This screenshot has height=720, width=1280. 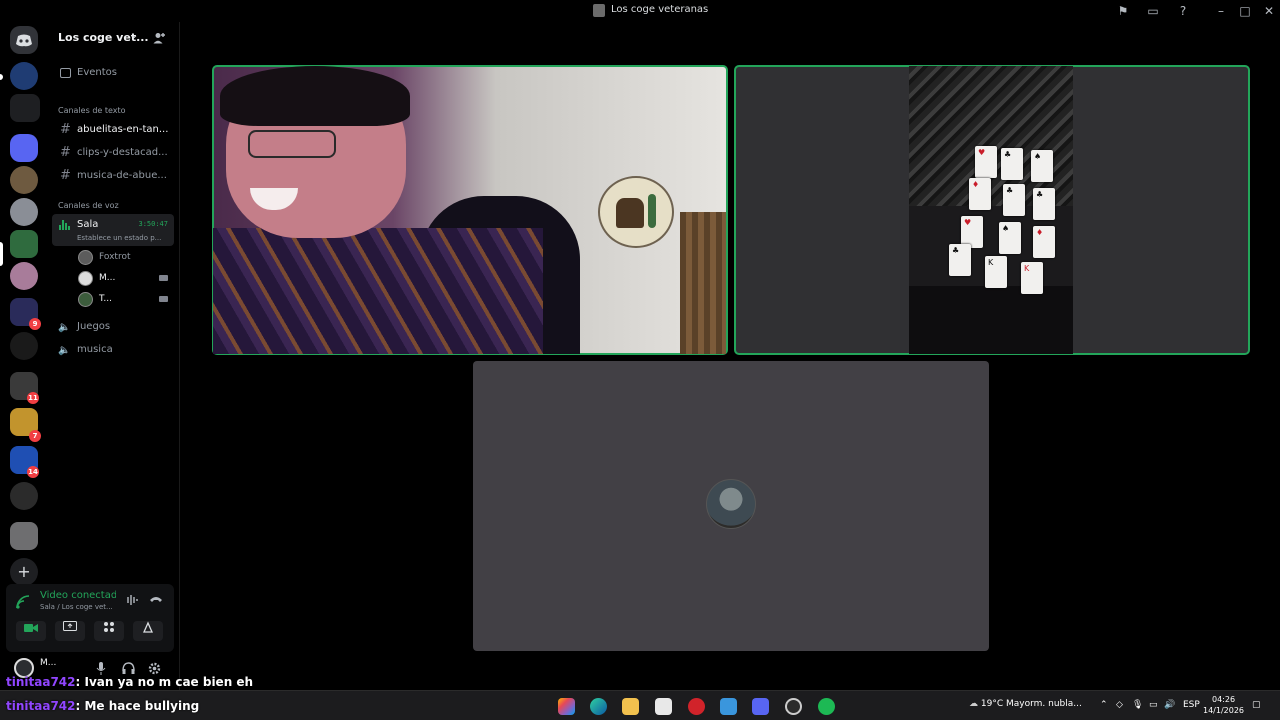 What do you see at coordinates (1, 254) in the screenshot?
I see `selected-indicator` at bounding box center [1, 254].